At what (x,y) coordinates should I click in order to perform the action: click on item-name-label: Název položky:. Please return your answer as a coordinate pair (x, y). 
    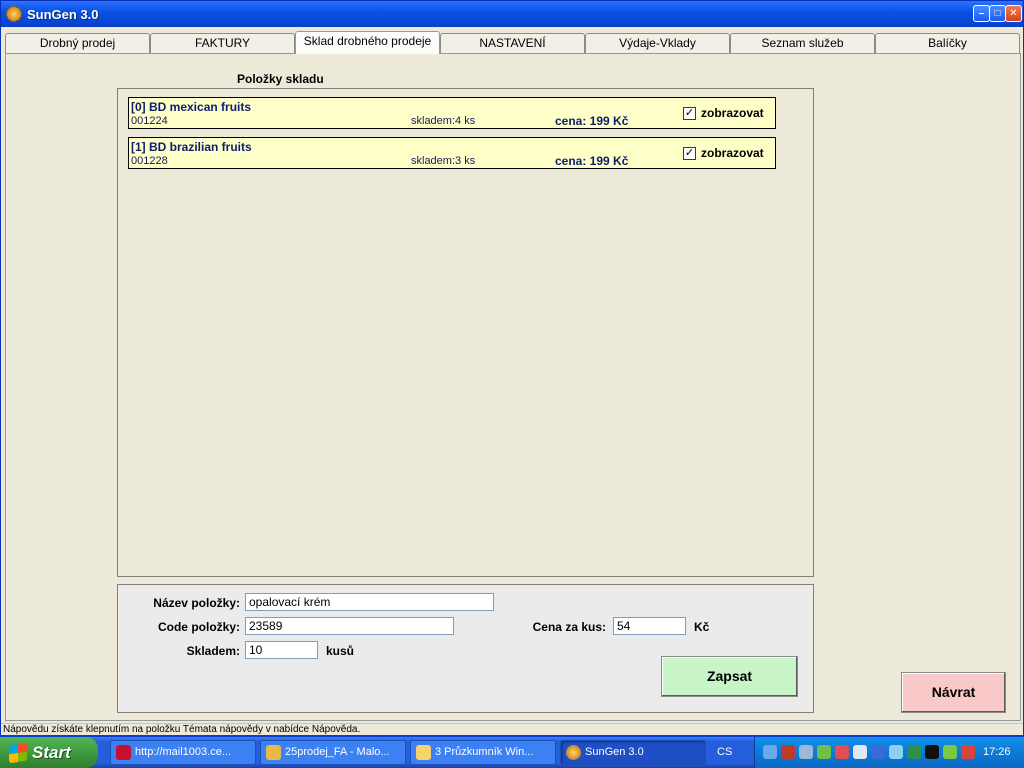
    Looking at the image, I should click on (196, 603).